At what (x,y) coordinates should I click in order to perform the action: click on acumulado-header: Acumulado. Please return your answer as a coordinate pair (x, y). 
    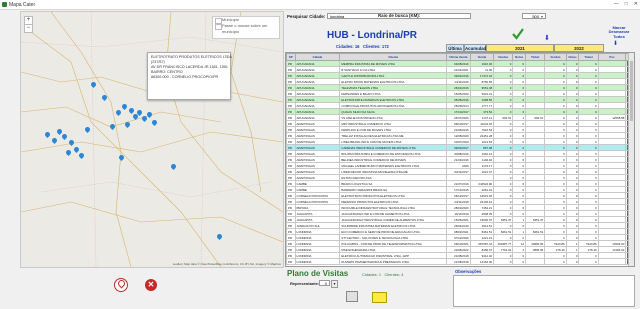
    Looking at the image, I should click on (476, 48).